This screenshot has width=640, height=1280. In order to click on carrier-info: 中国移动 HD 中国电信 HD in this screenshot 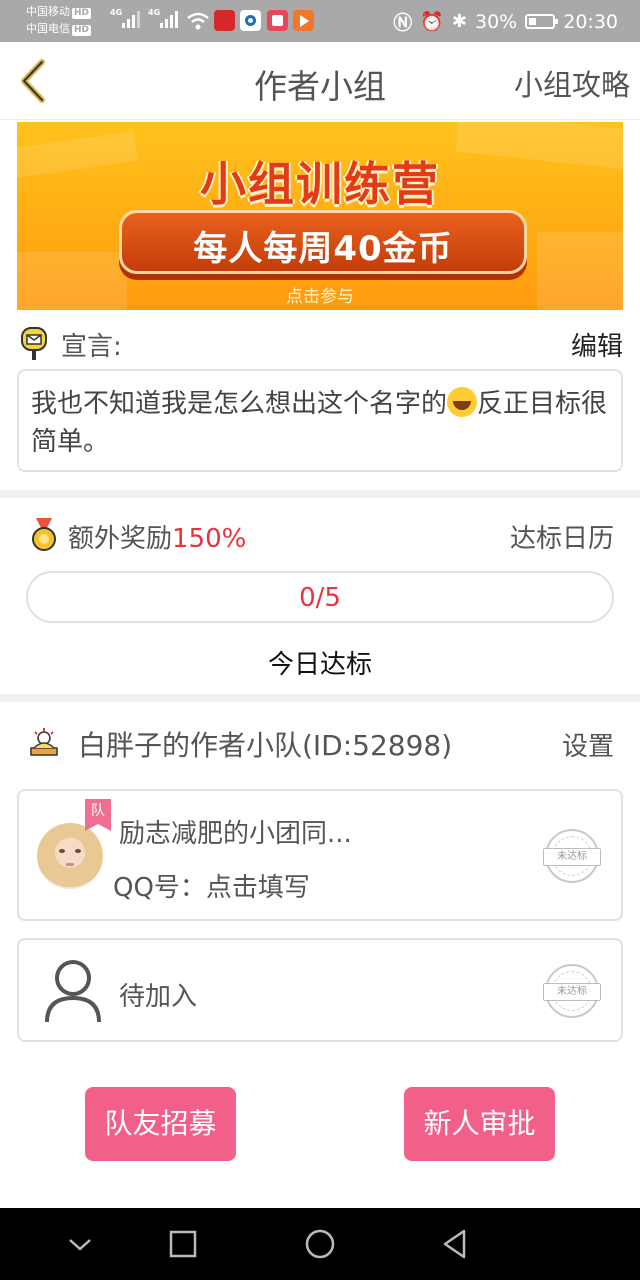, I will do `click(59, 20)`.